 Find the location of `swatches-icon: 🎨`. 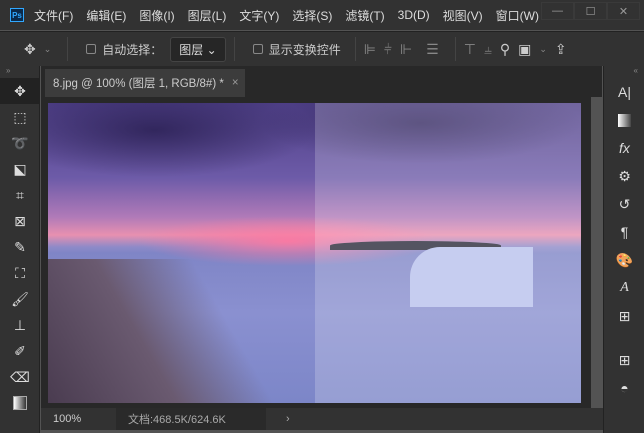

swatches-icon: 🎨 is located at coordinates (624, 260).